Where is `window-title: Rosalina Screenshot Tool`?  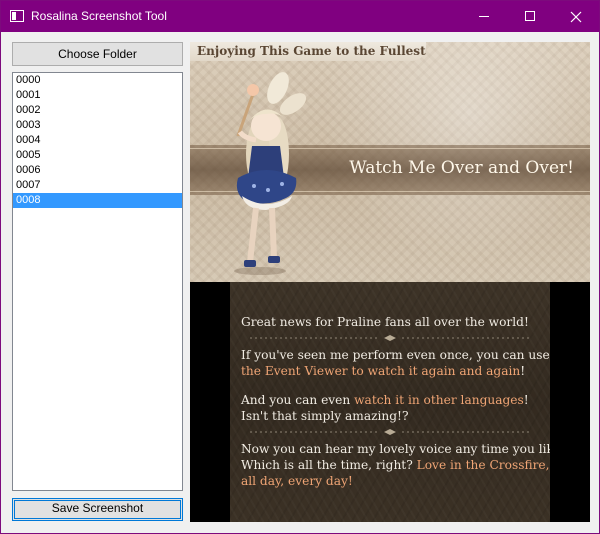 window-title: Rosalina Screenshot Tool is located at coordinates (99, 16).